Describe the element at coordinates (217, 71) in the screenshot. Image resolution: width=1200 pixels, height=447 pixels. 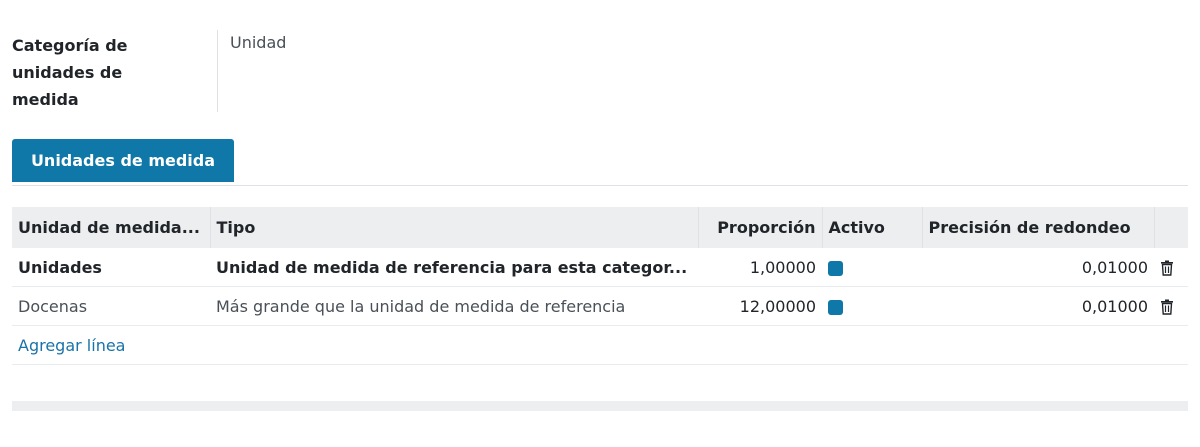
I see `field-divider` at that location.